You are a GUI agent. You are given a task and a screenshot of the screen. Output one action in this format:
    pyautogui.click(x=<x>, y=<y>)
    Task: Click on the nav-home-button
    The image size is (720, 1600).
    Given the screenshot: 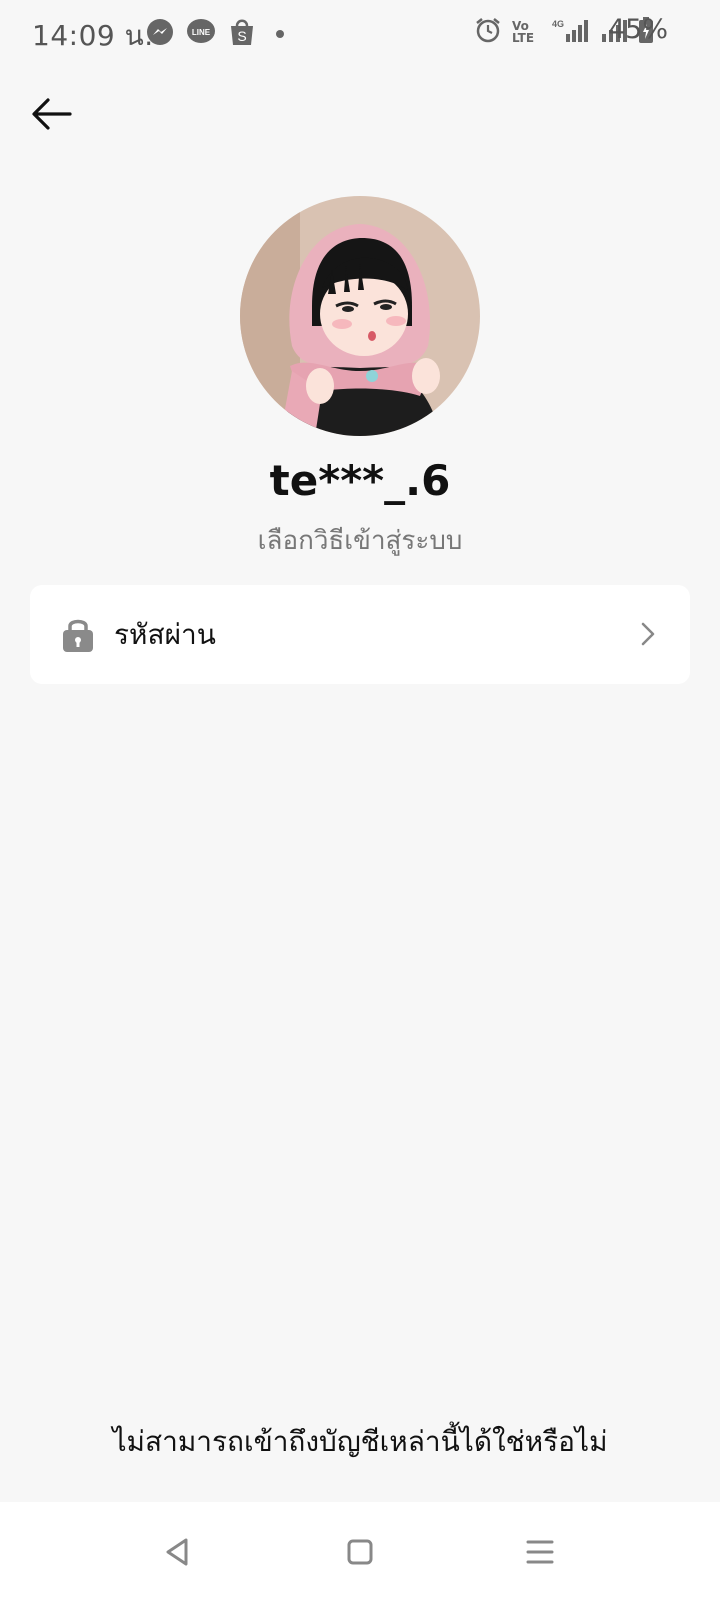 What is the action you would take?
    pyautogui.click(x=360, y=1552)
    